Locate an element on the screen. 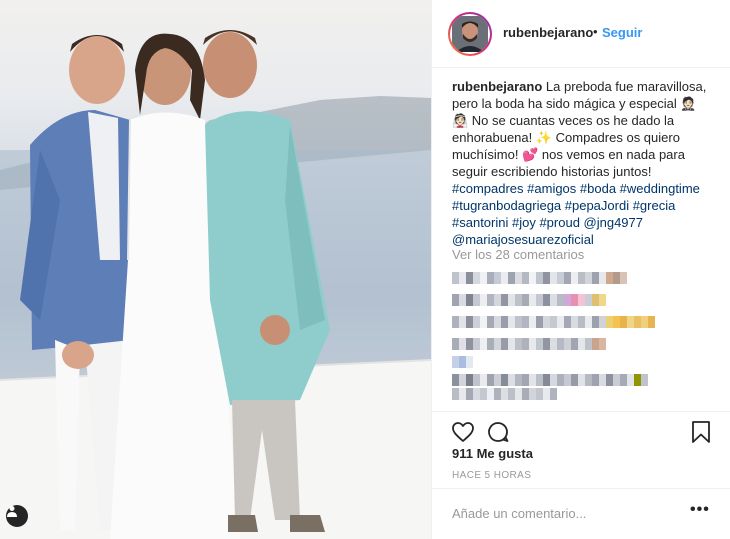 The image size is (730, 539). post-timestamp: HACE 5 HORAS is located at coordinates (492, 475).